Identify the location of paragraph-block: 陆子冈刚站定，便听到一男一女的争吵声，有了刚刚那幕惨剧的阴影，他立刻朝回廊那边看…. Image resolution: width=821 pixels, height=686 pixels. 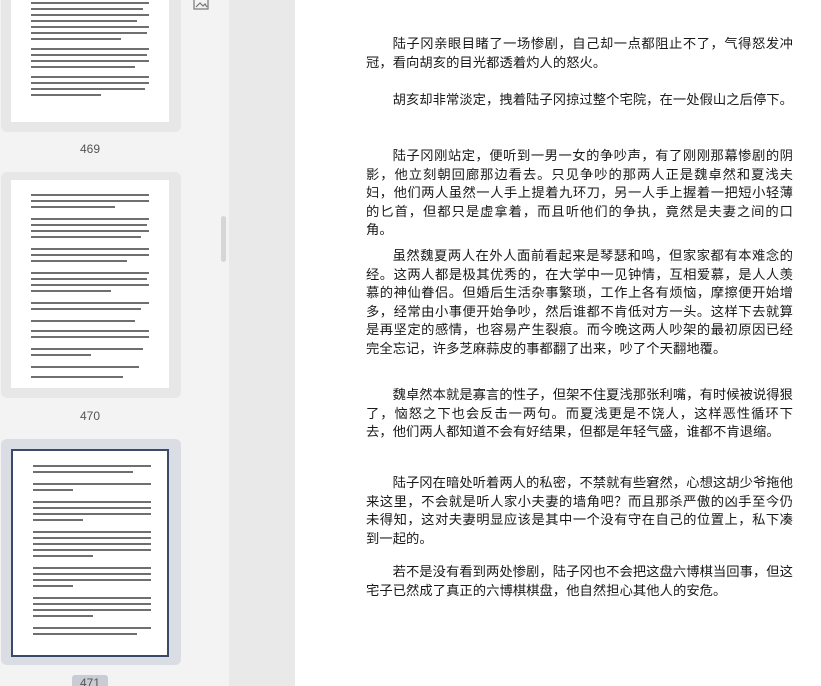
(579, 194).